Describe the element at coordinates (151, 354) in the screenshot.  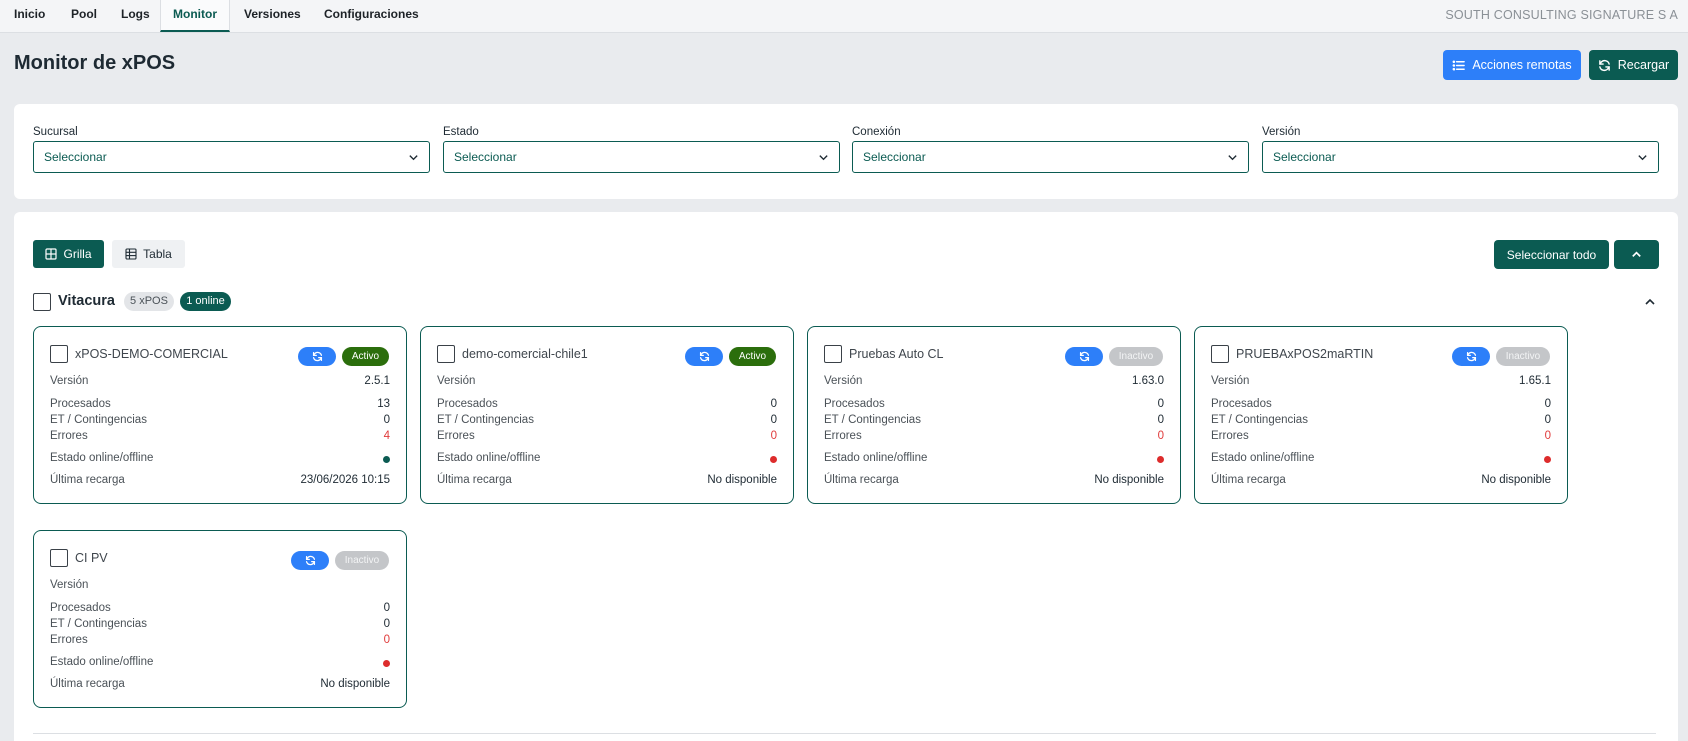
I see `device-name: xPOS-DEMO-COMERCIAL` at that location.